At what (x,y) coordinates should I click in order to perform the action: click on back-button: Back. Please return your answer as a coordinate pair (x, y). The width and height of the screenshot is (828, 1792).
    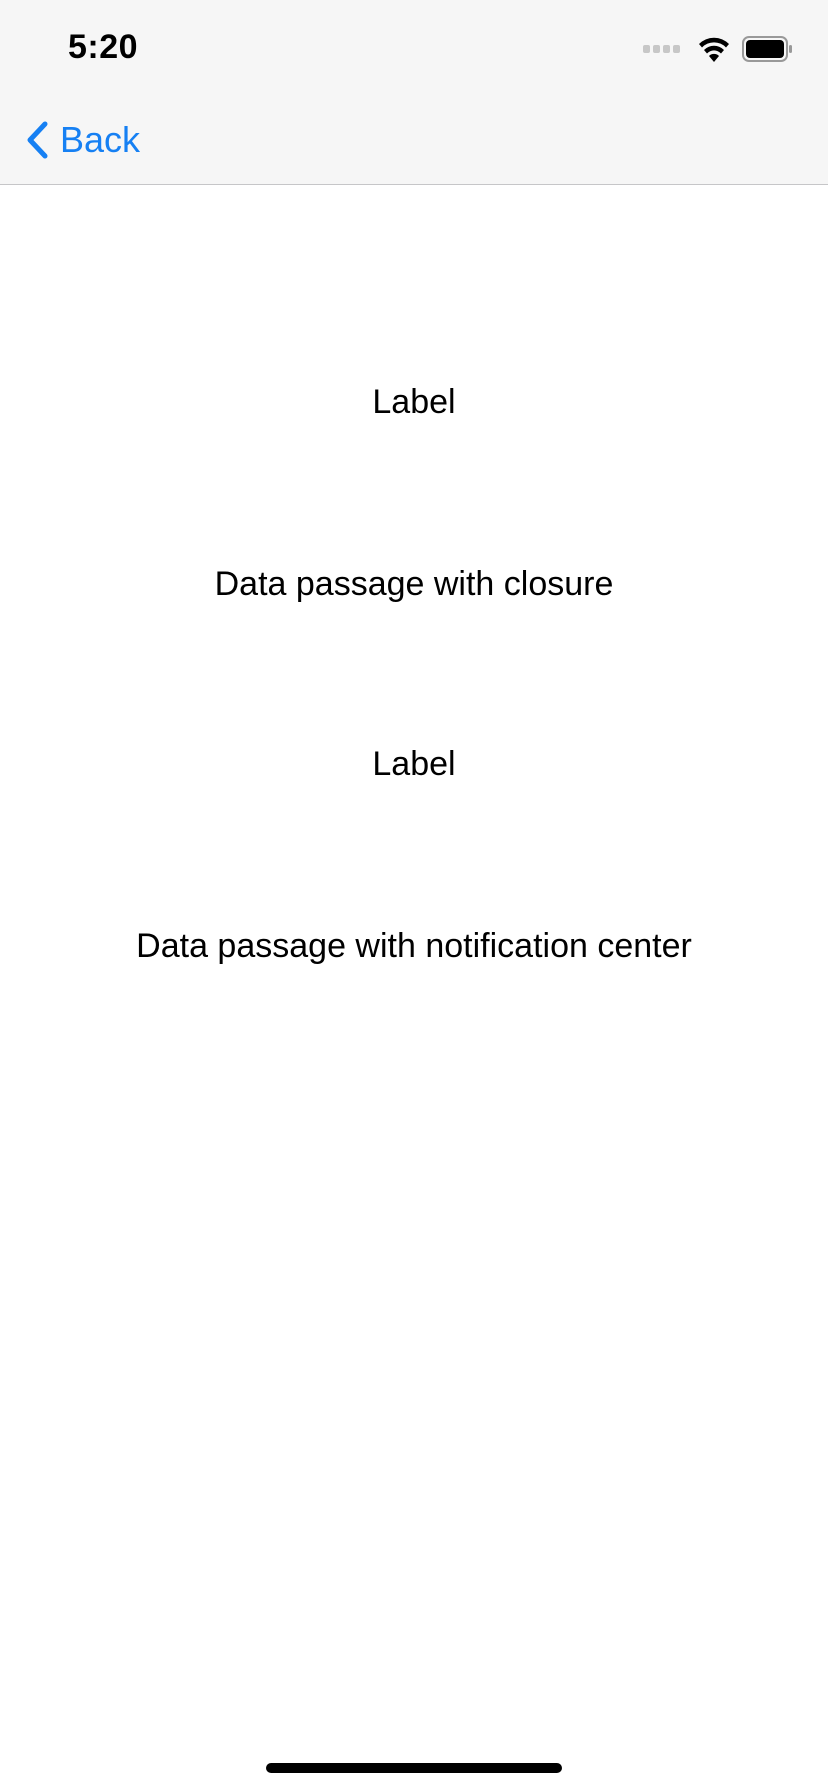
    Looking at the image, I should click on (82, 140).